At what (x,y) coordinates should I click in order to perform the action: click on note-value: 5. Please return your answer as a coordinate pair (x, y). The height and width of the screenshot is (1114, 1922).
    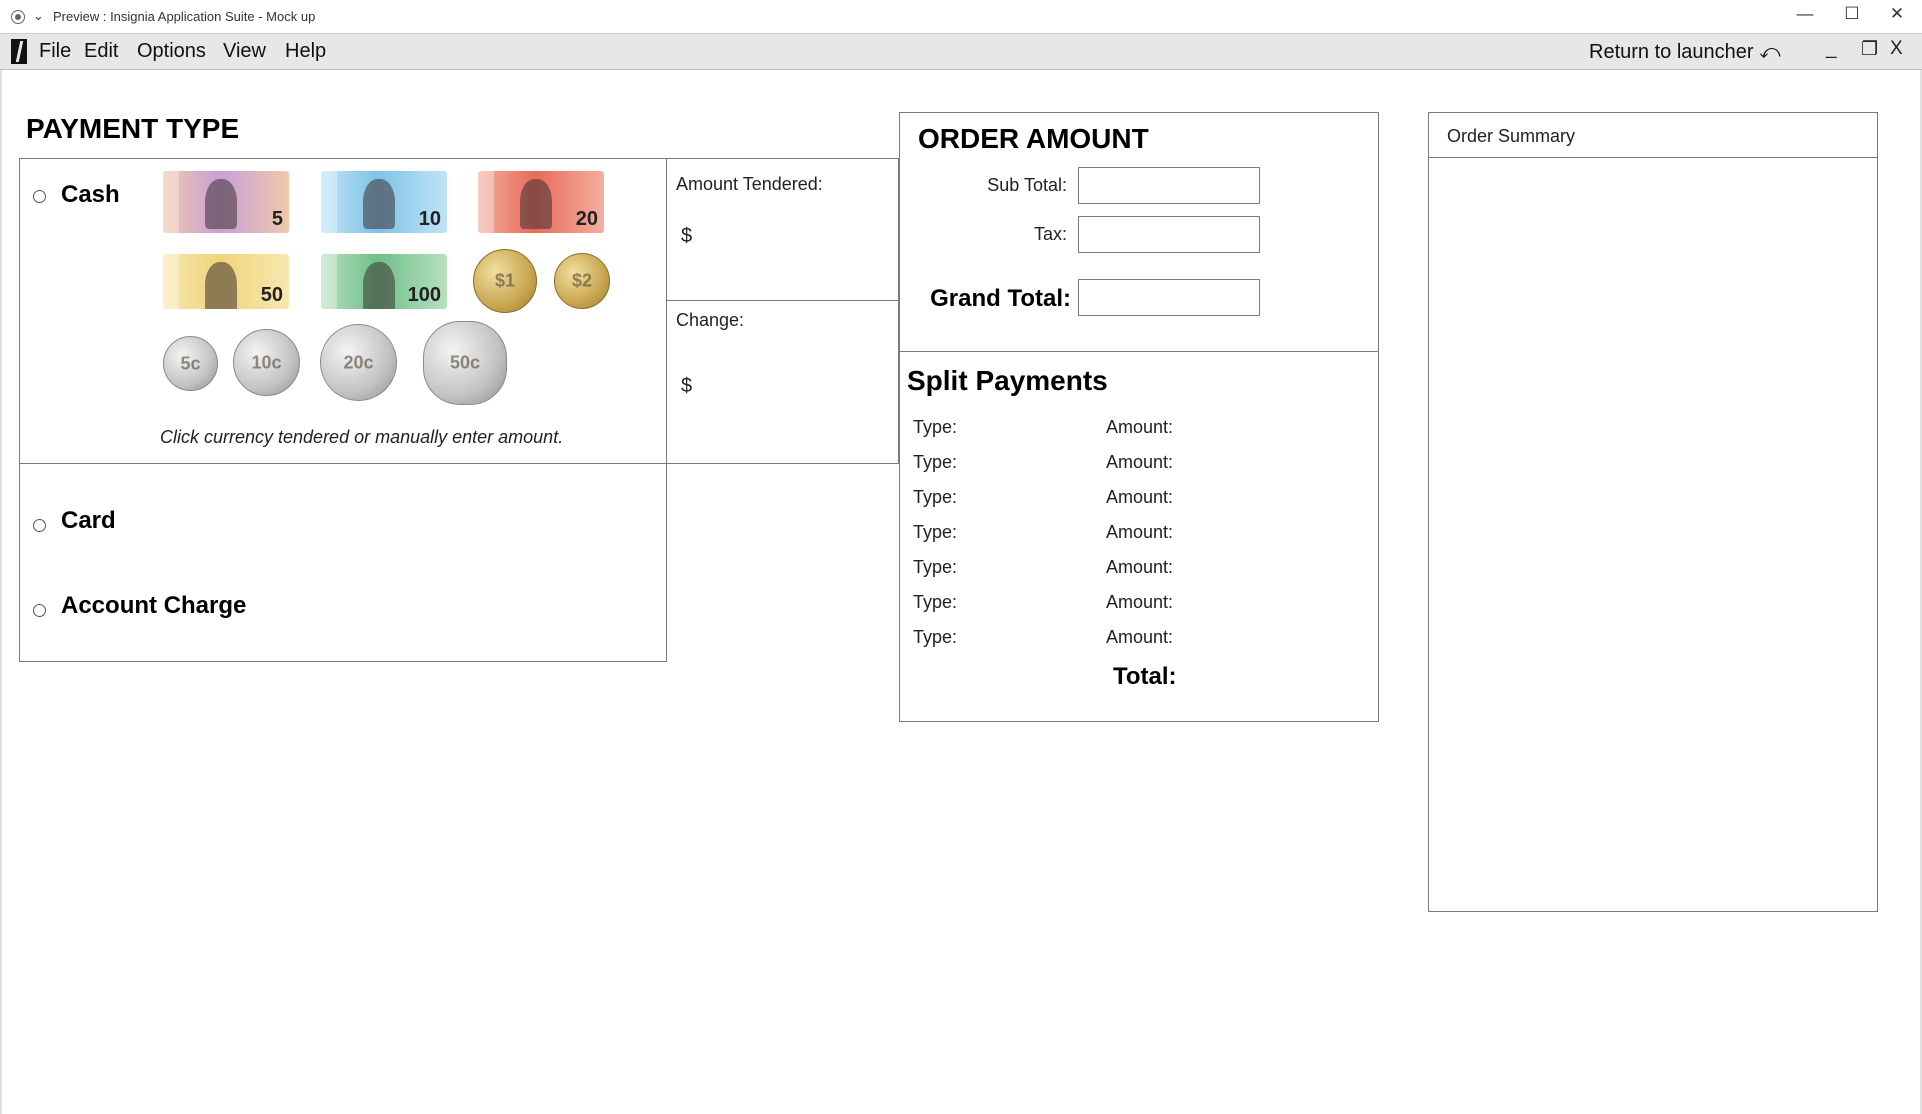
    Looking at the image, I should click on (277, 219).